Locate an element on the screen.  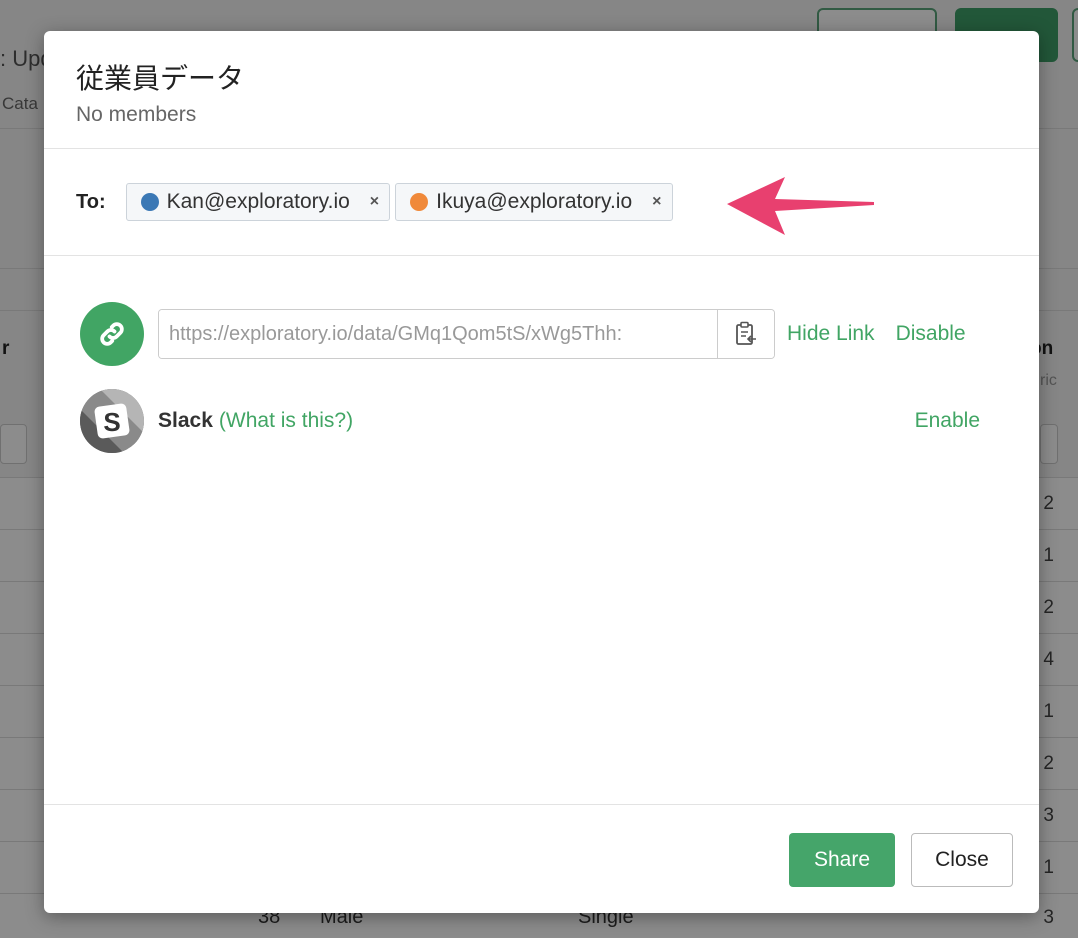
hide-link-button: Hide Link is located at coordinates (831, 334).